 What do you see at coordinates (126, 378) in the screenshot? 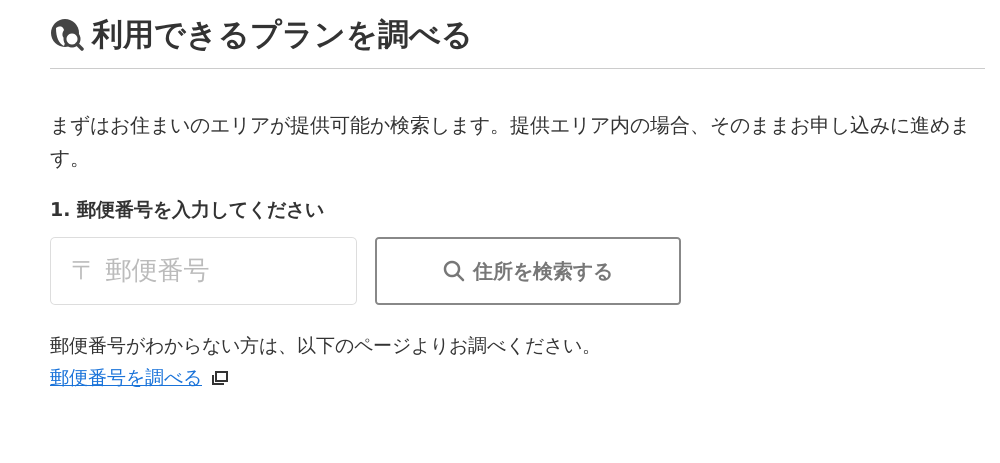
I see `postal-lookup-link: 郵便番号を調べる` at bounding box center [126, 378].